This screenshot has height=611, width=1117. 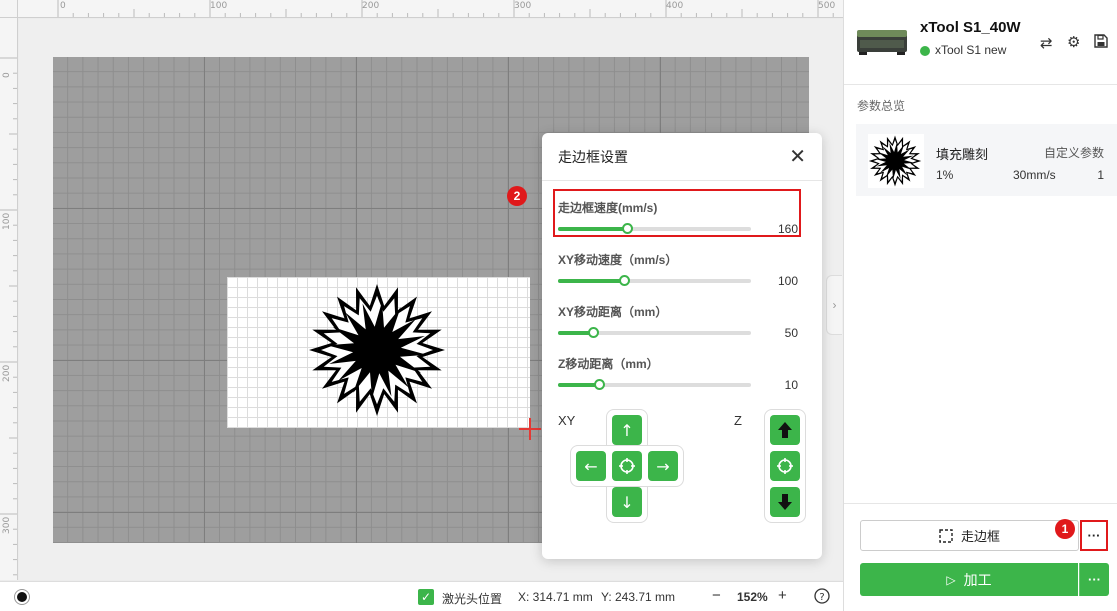 I want to click on process-mode: 填充雕刻, so click(x=962, y=154).